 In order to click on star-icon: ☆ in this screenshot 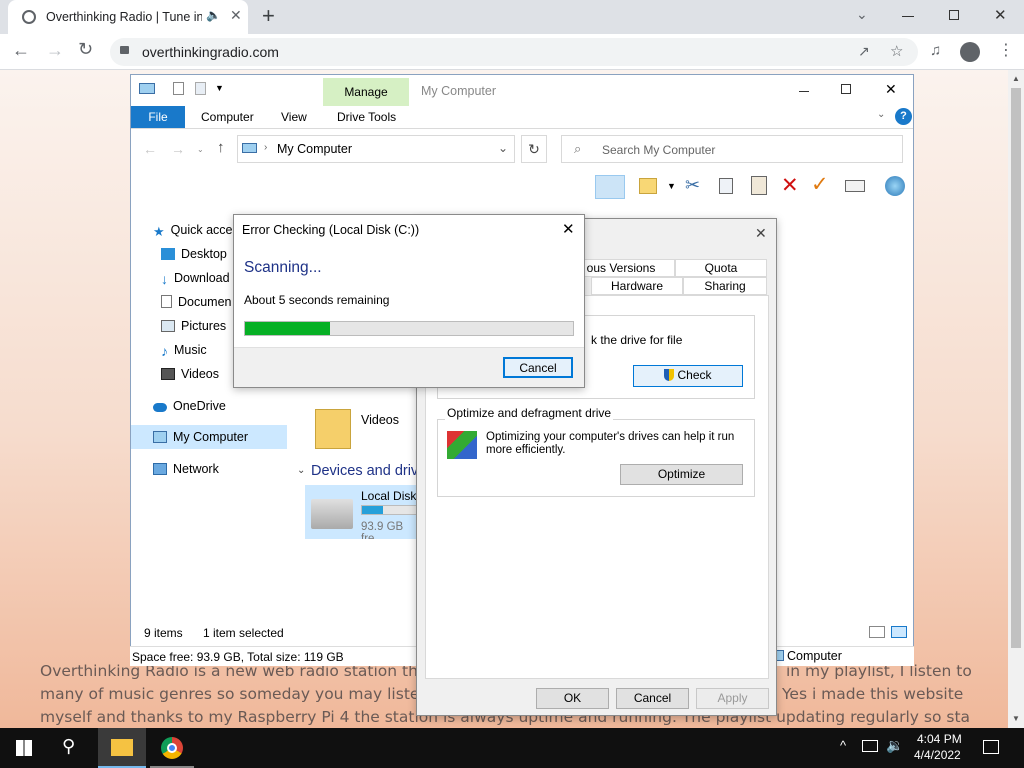, I will do `click(896, 51)`.